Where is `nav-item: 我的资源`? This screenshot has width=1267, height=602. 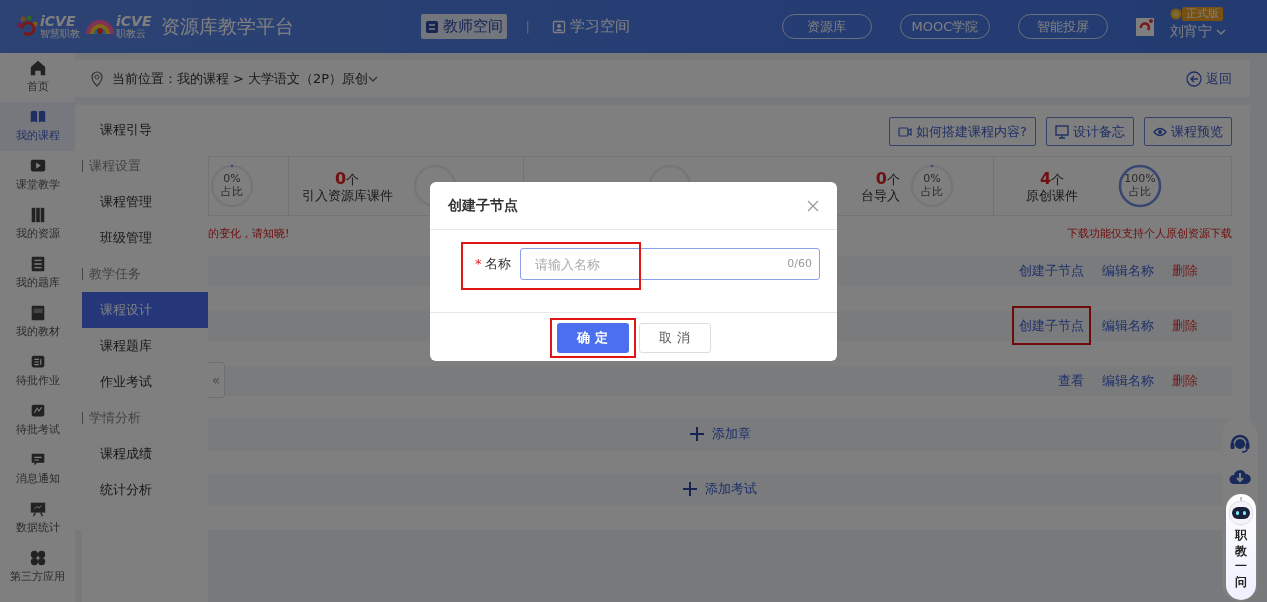 nav-item: 我的资源 is located at coordinates (37, 224).